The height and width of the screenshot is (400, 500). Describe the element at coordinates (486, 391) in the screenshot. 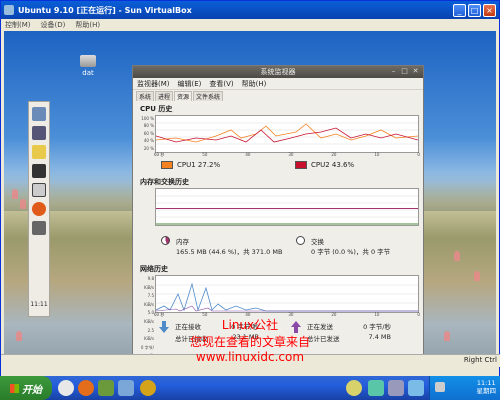

I see `tray-day: 星期四` at that location.